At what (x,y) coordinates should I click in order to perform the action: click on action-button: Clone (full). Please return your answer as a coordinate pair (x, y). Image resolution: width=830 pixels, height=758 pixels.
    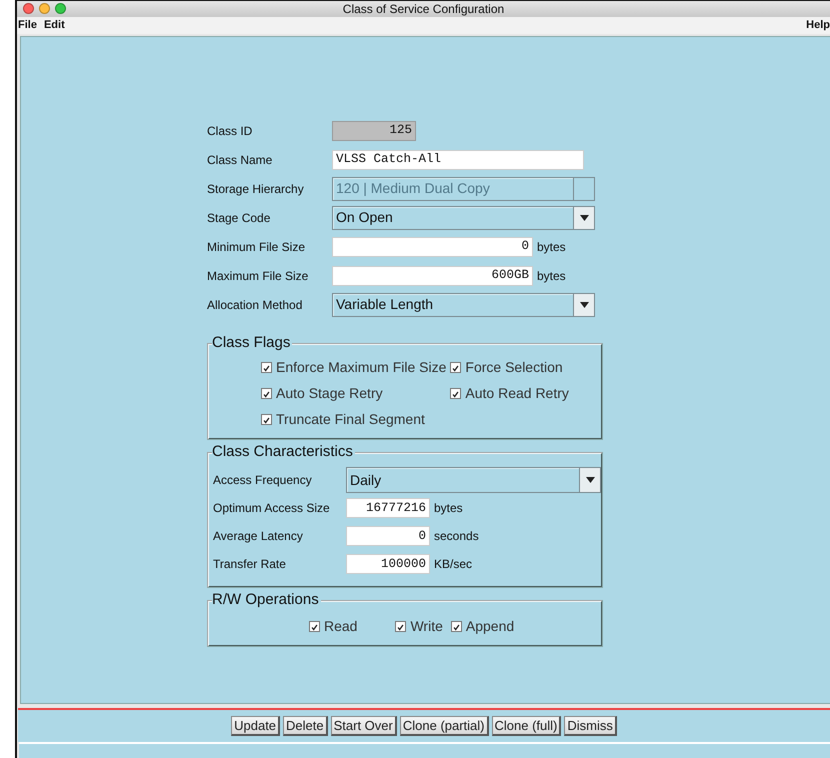
    Looking at the image, I should click on (527, 726).